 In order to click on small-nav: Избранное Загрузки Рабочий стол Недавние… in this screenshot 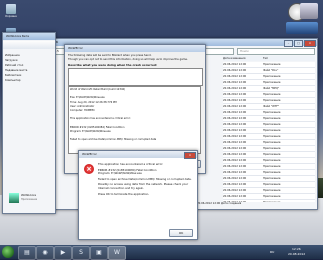, I will do `click(29, 68)`.